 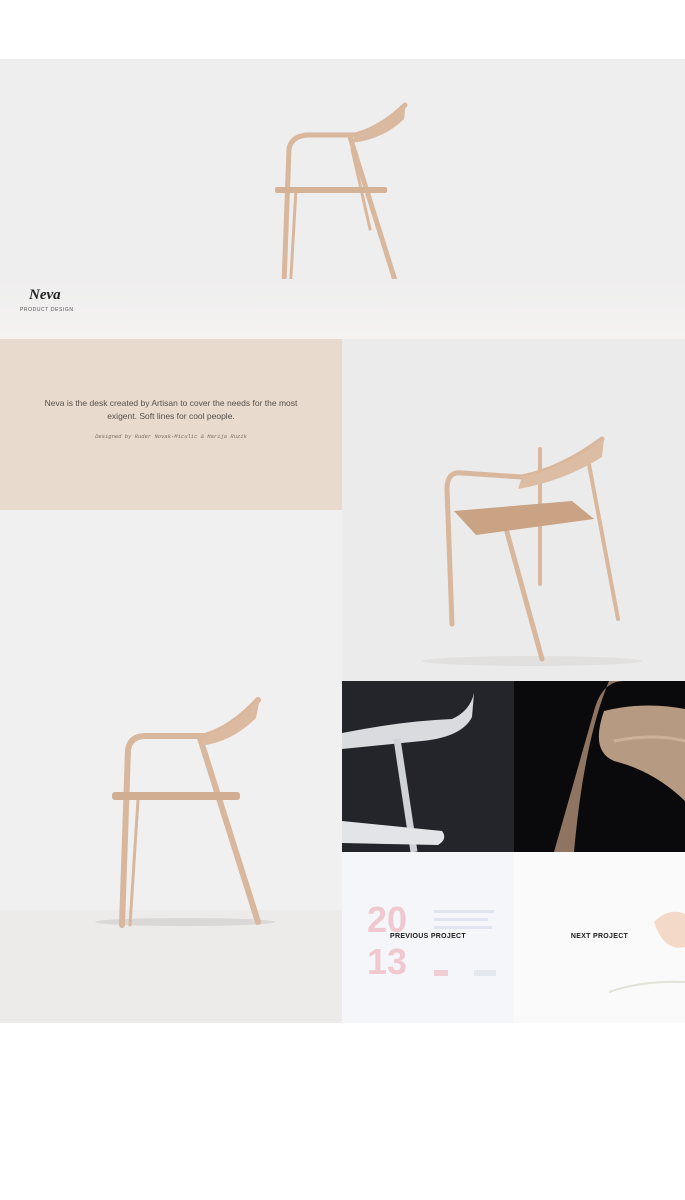 What do you see at coordinates (45, 295) in the screenshot?
I see `project-title: Neva` at bounding box center [45, 295].